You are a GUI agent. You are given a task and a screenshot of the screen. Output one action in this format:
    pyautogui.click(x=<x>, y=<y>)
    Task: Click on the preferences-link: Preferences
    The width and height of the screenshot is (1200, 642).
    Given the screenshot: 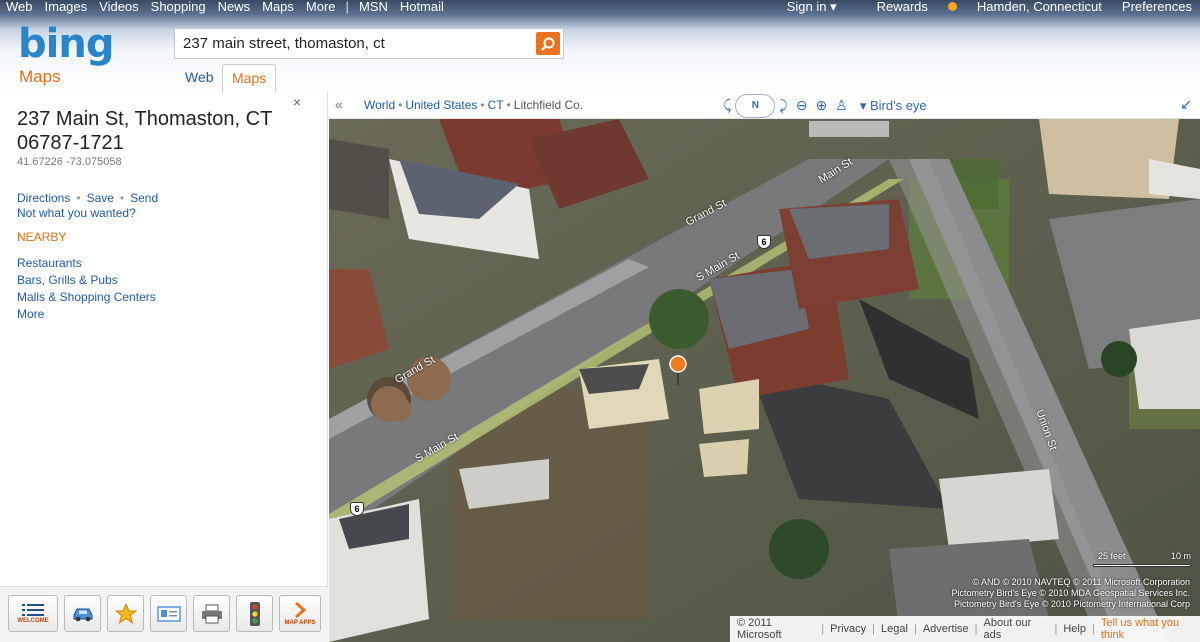 What is the action you would take?
    pyautogui.click(x=1157, y=7)
    